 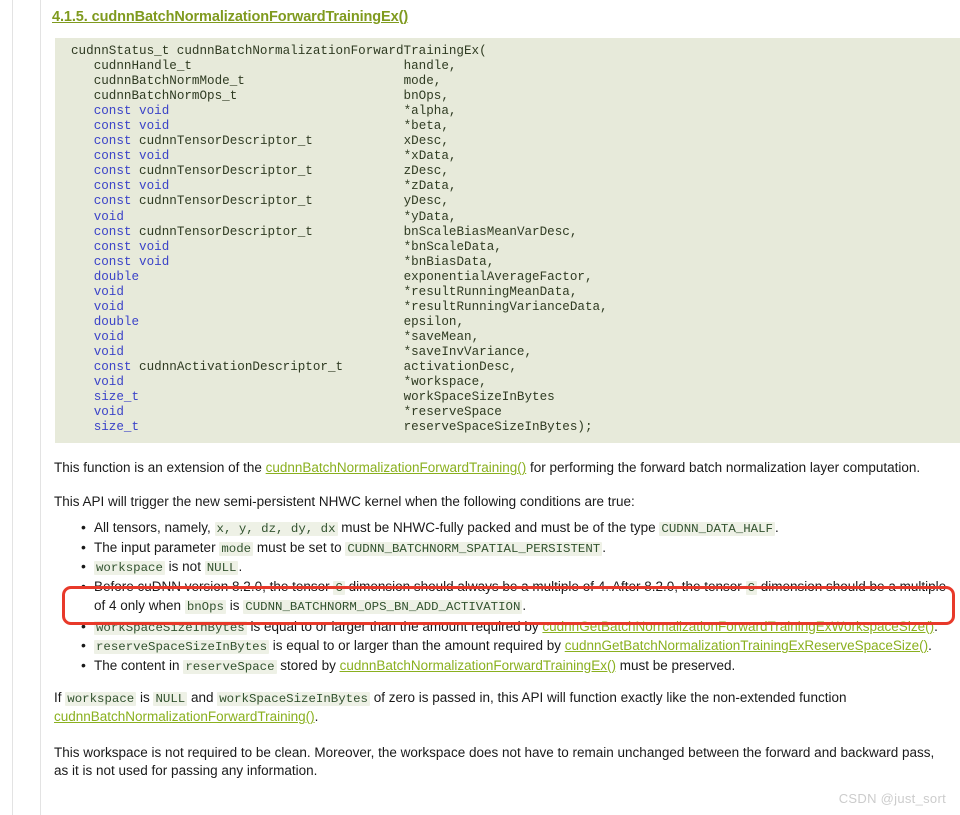 I want to click on list-item-workspace-not-null: workspace is not NULL., so click(x=518, y=567).